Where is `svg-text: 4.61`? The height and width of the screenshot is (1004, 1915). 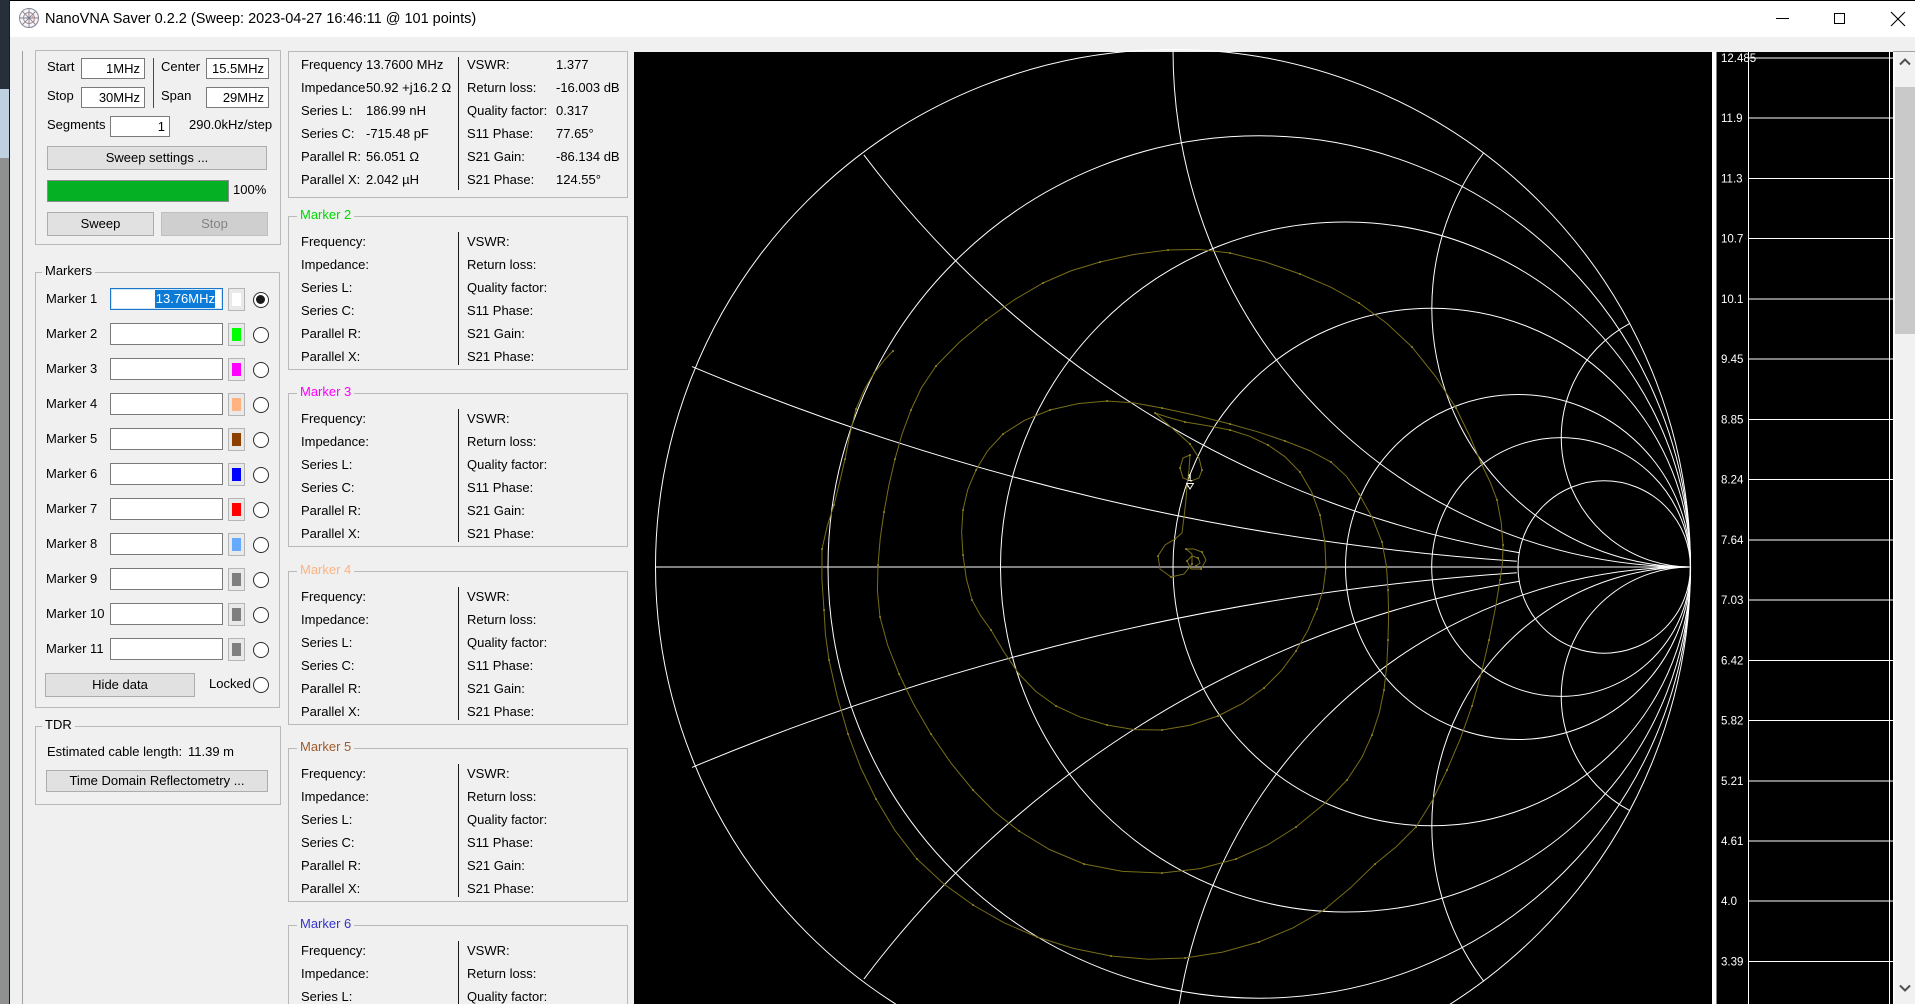
svg-text: 4.61 is located at coordinates (1732, 842).